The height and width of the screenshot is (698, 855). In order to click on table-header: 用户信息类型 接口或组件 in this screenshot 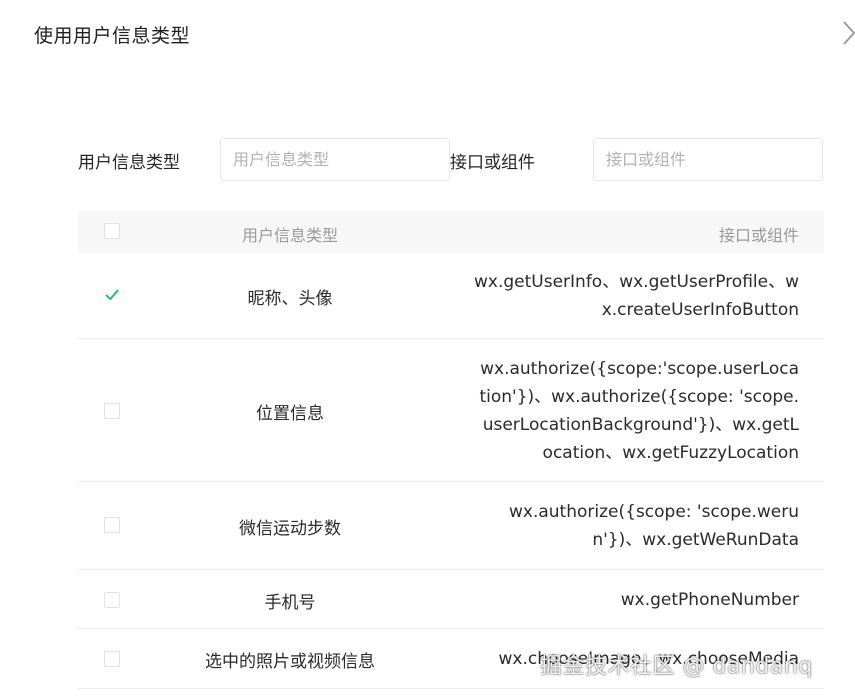, I will do `click(451, 232)`.